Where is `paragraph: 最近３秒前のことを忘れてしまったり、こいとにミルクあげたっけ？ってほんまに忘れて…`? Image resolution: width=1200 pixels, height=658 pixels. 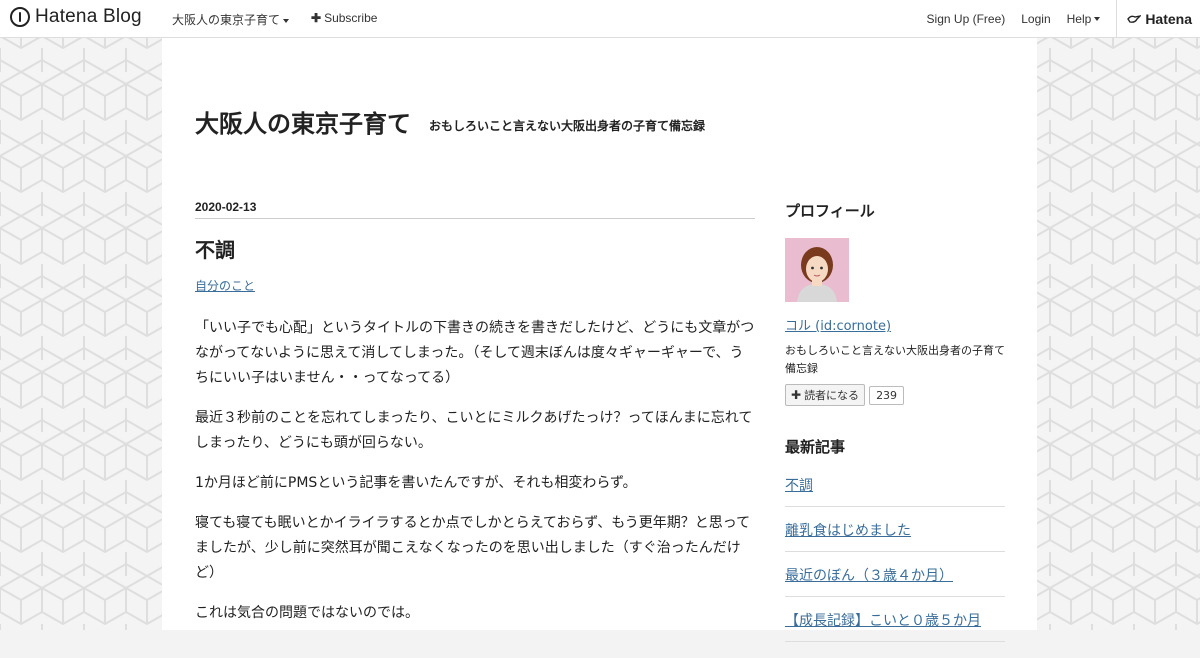
paragraph: 最近３秒前のことを忘れてしまったり、こいとにミルクあげたっけ？ってほんまに忘れて… is located at coordinates (474, 430).